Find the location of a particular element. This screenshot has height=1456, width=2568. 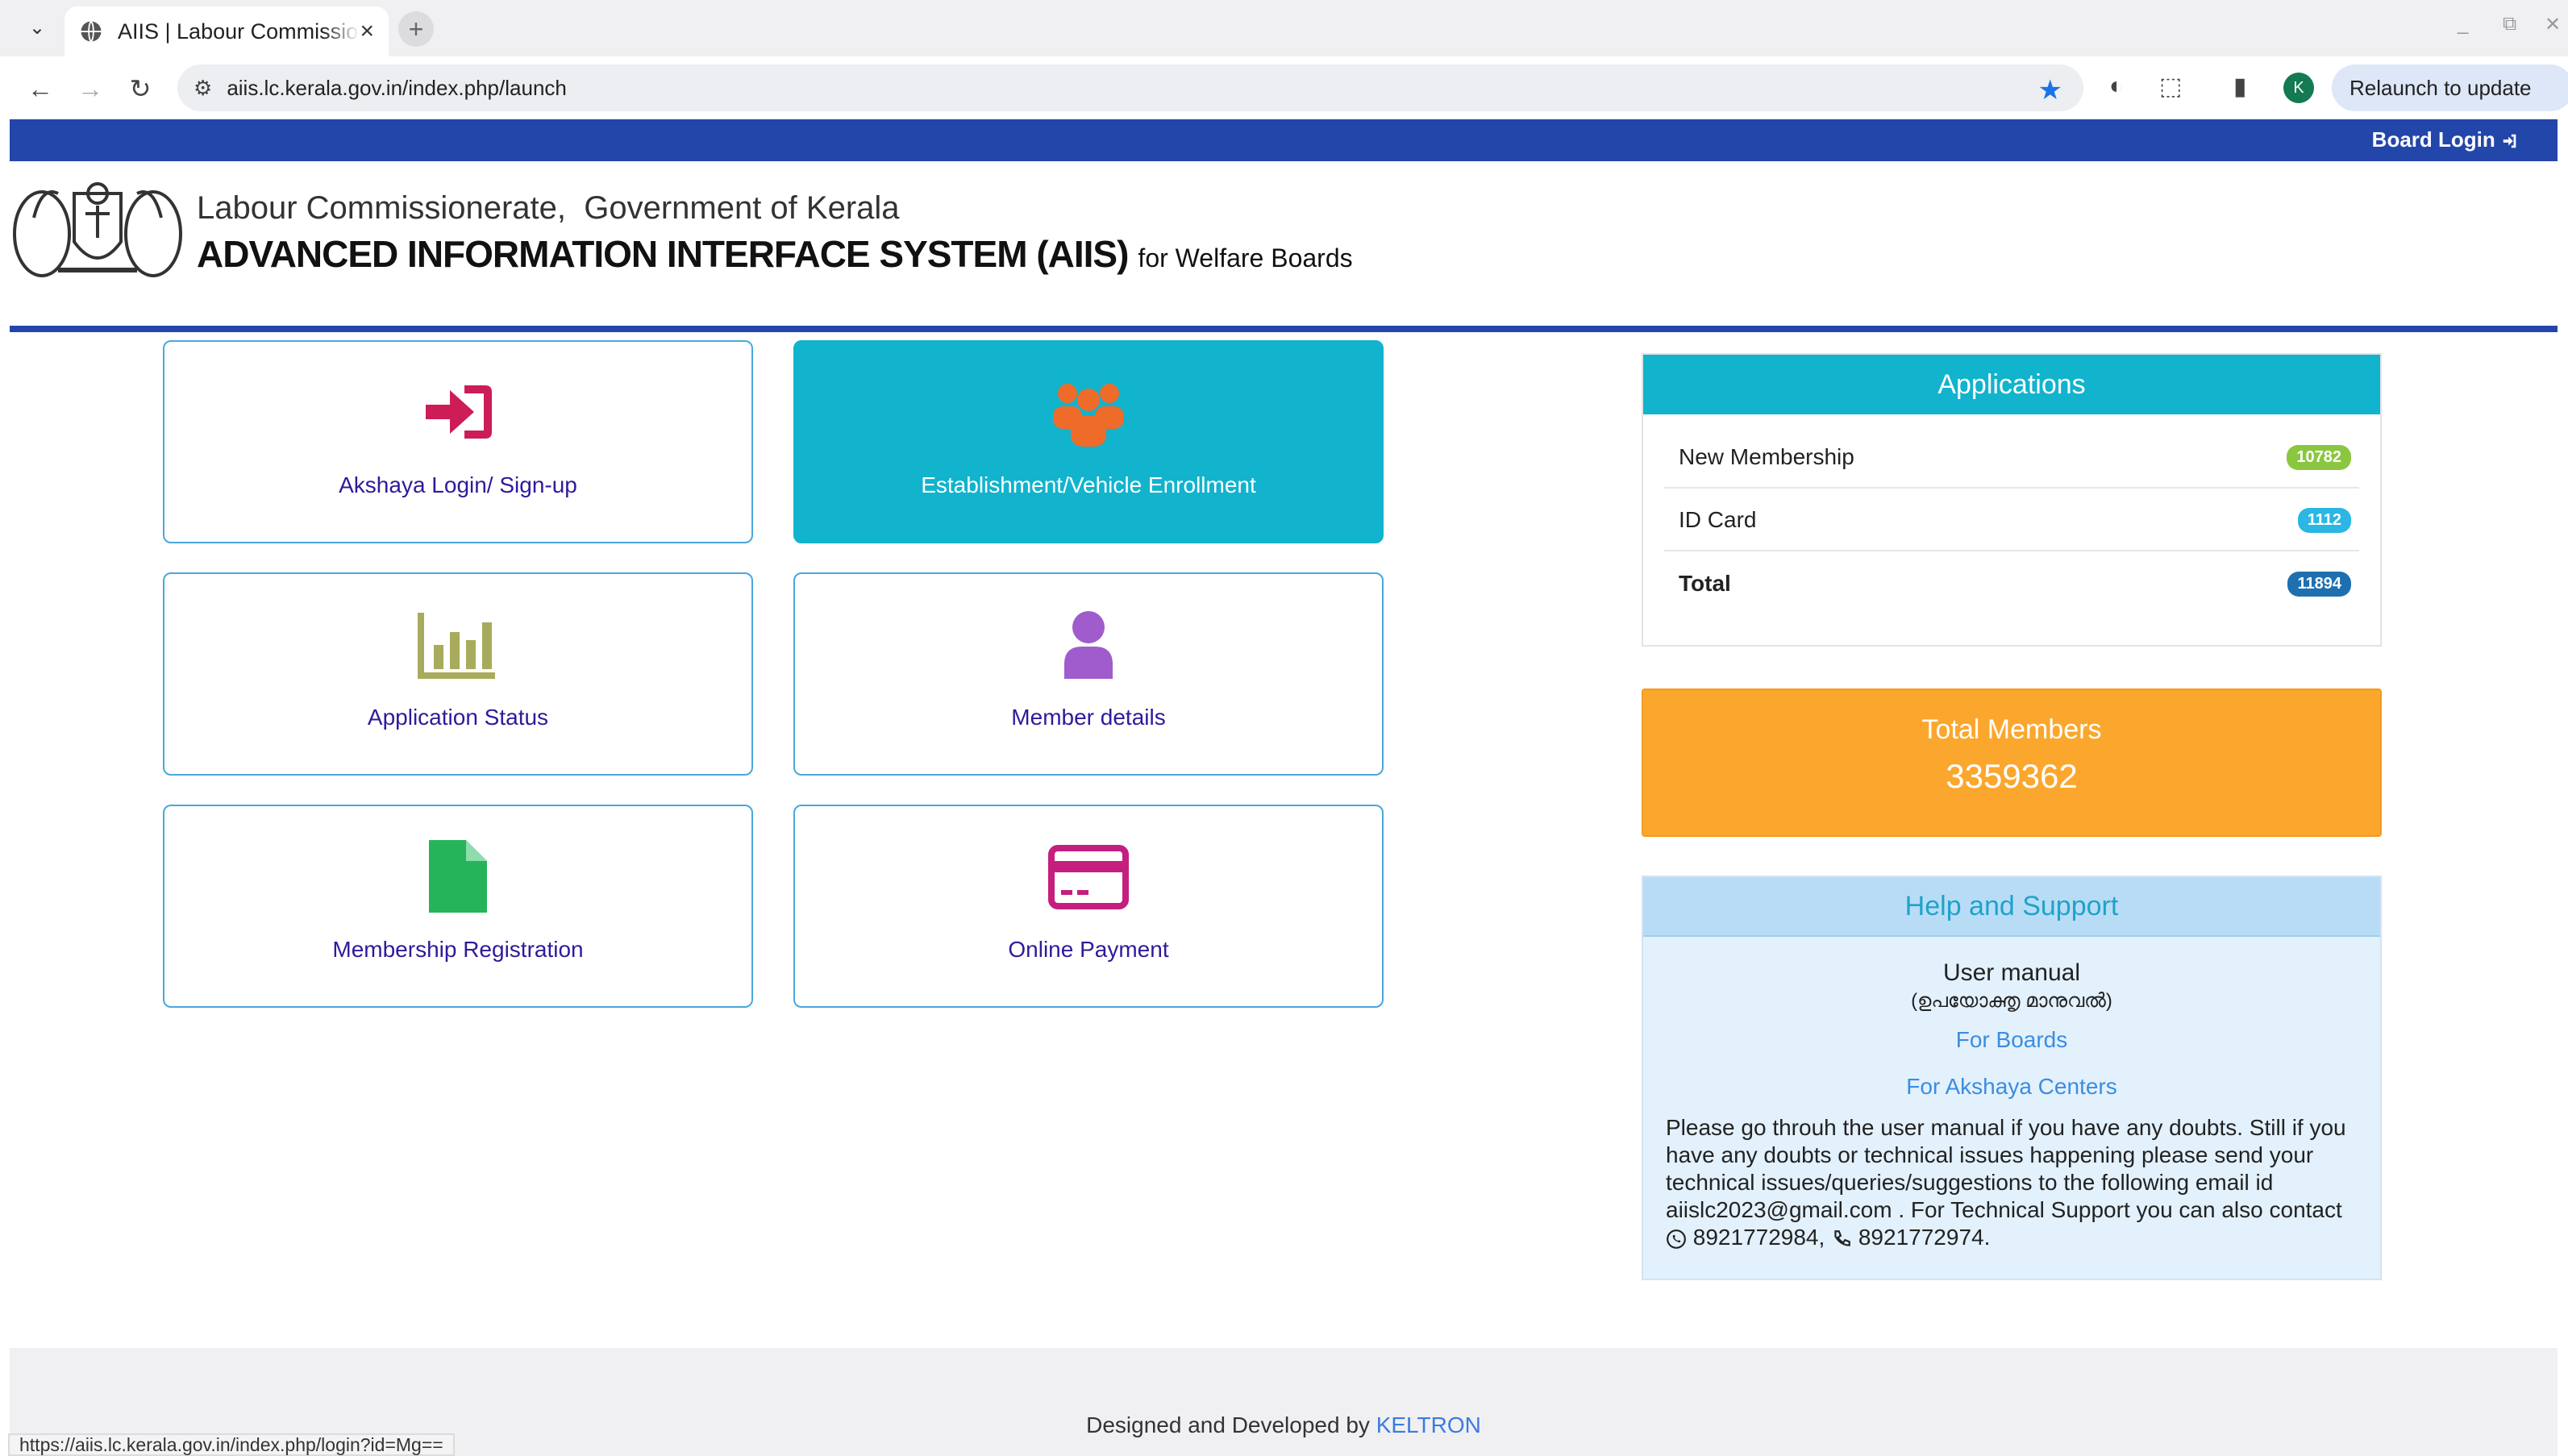

akshaya-login-tile: Akshaya Login/ Sign-up is located at coordinates (458, 442).